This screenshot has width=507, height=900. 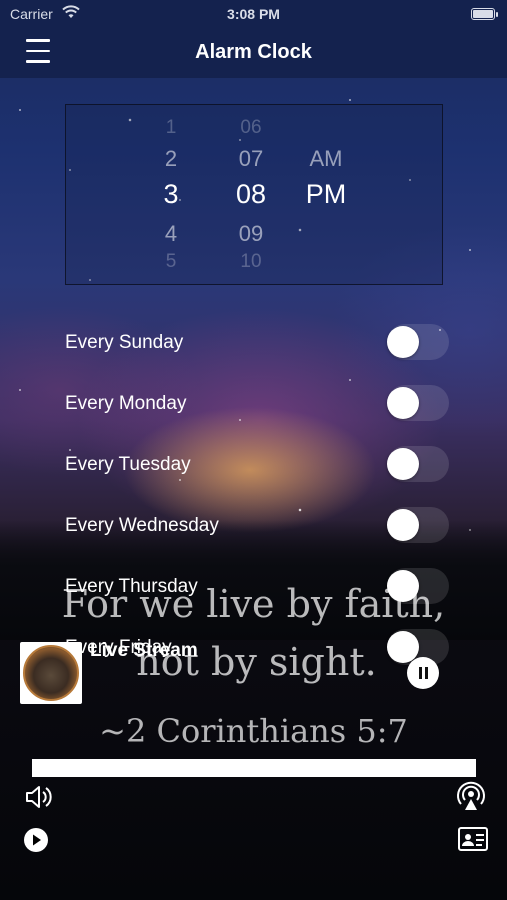 I want to click on repeat-label: Every Tuesday, so click(x=128, y=464).